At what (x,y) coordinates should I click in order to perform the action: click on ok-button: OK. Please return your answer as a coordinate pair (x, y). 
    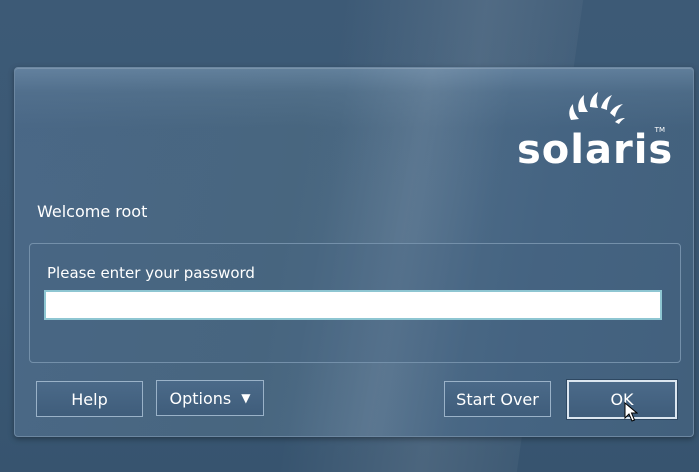
    Looking at the image, I should click on (622, 399).